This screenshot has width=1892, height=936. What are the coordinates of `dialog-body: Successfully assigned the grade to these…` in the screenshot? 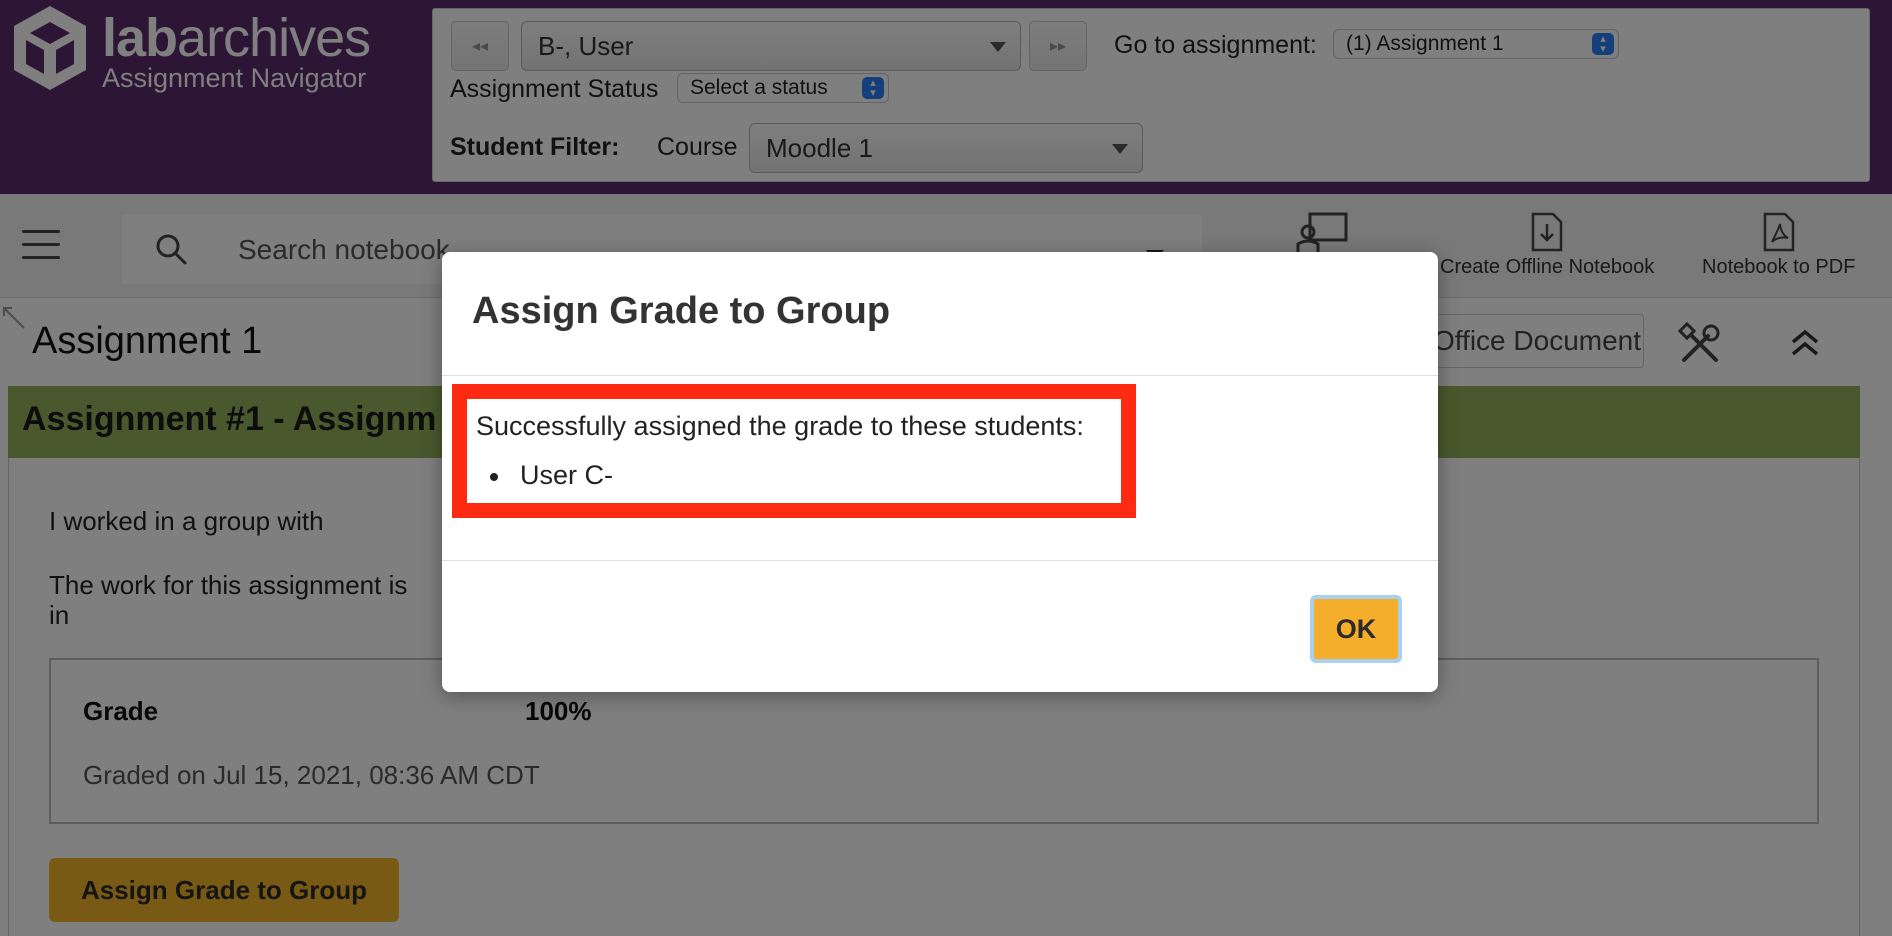 It's located at (940, 468).